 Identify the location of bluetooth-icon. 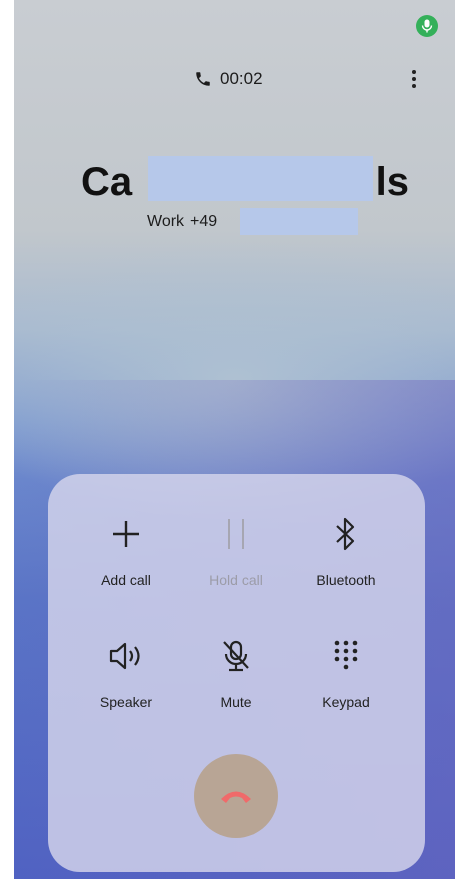
(345, 534).